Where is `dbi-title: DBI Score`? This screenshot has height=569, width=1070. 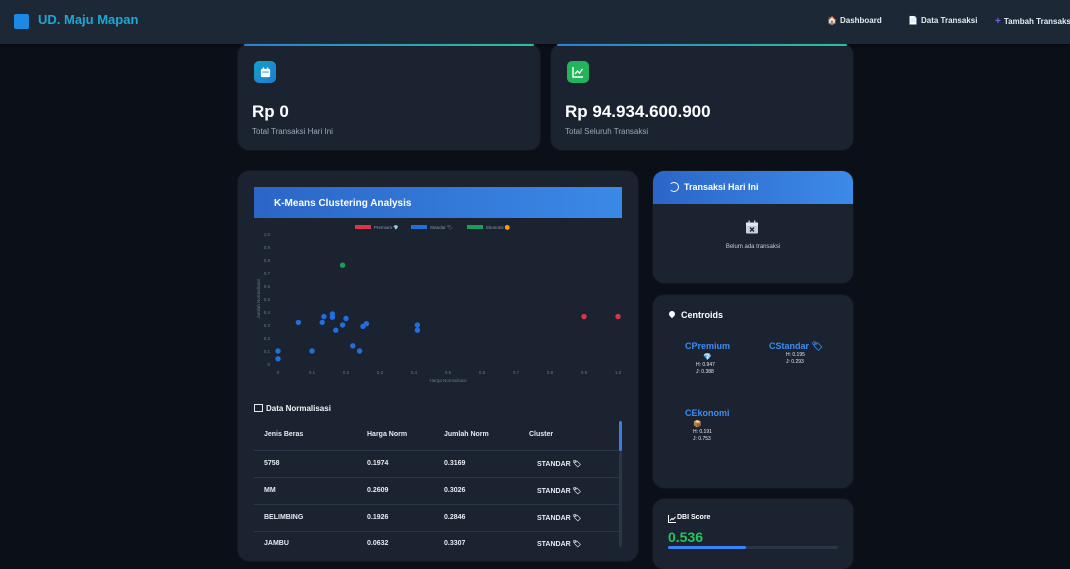 dbi-title: DBI Score is located at coordinates (694, 517).